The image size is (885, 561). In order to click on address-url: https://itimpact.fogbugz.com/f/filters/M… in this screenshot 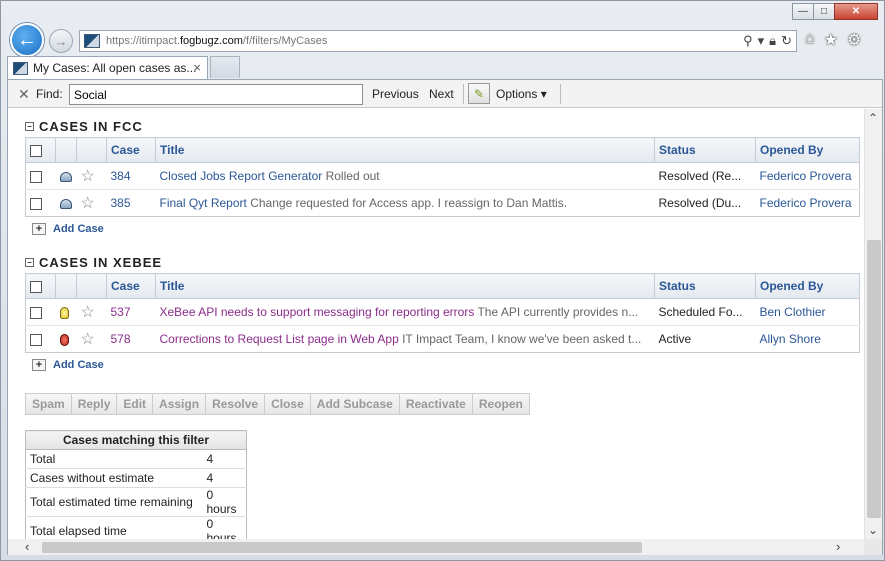, I will do `click(217, 41)`.